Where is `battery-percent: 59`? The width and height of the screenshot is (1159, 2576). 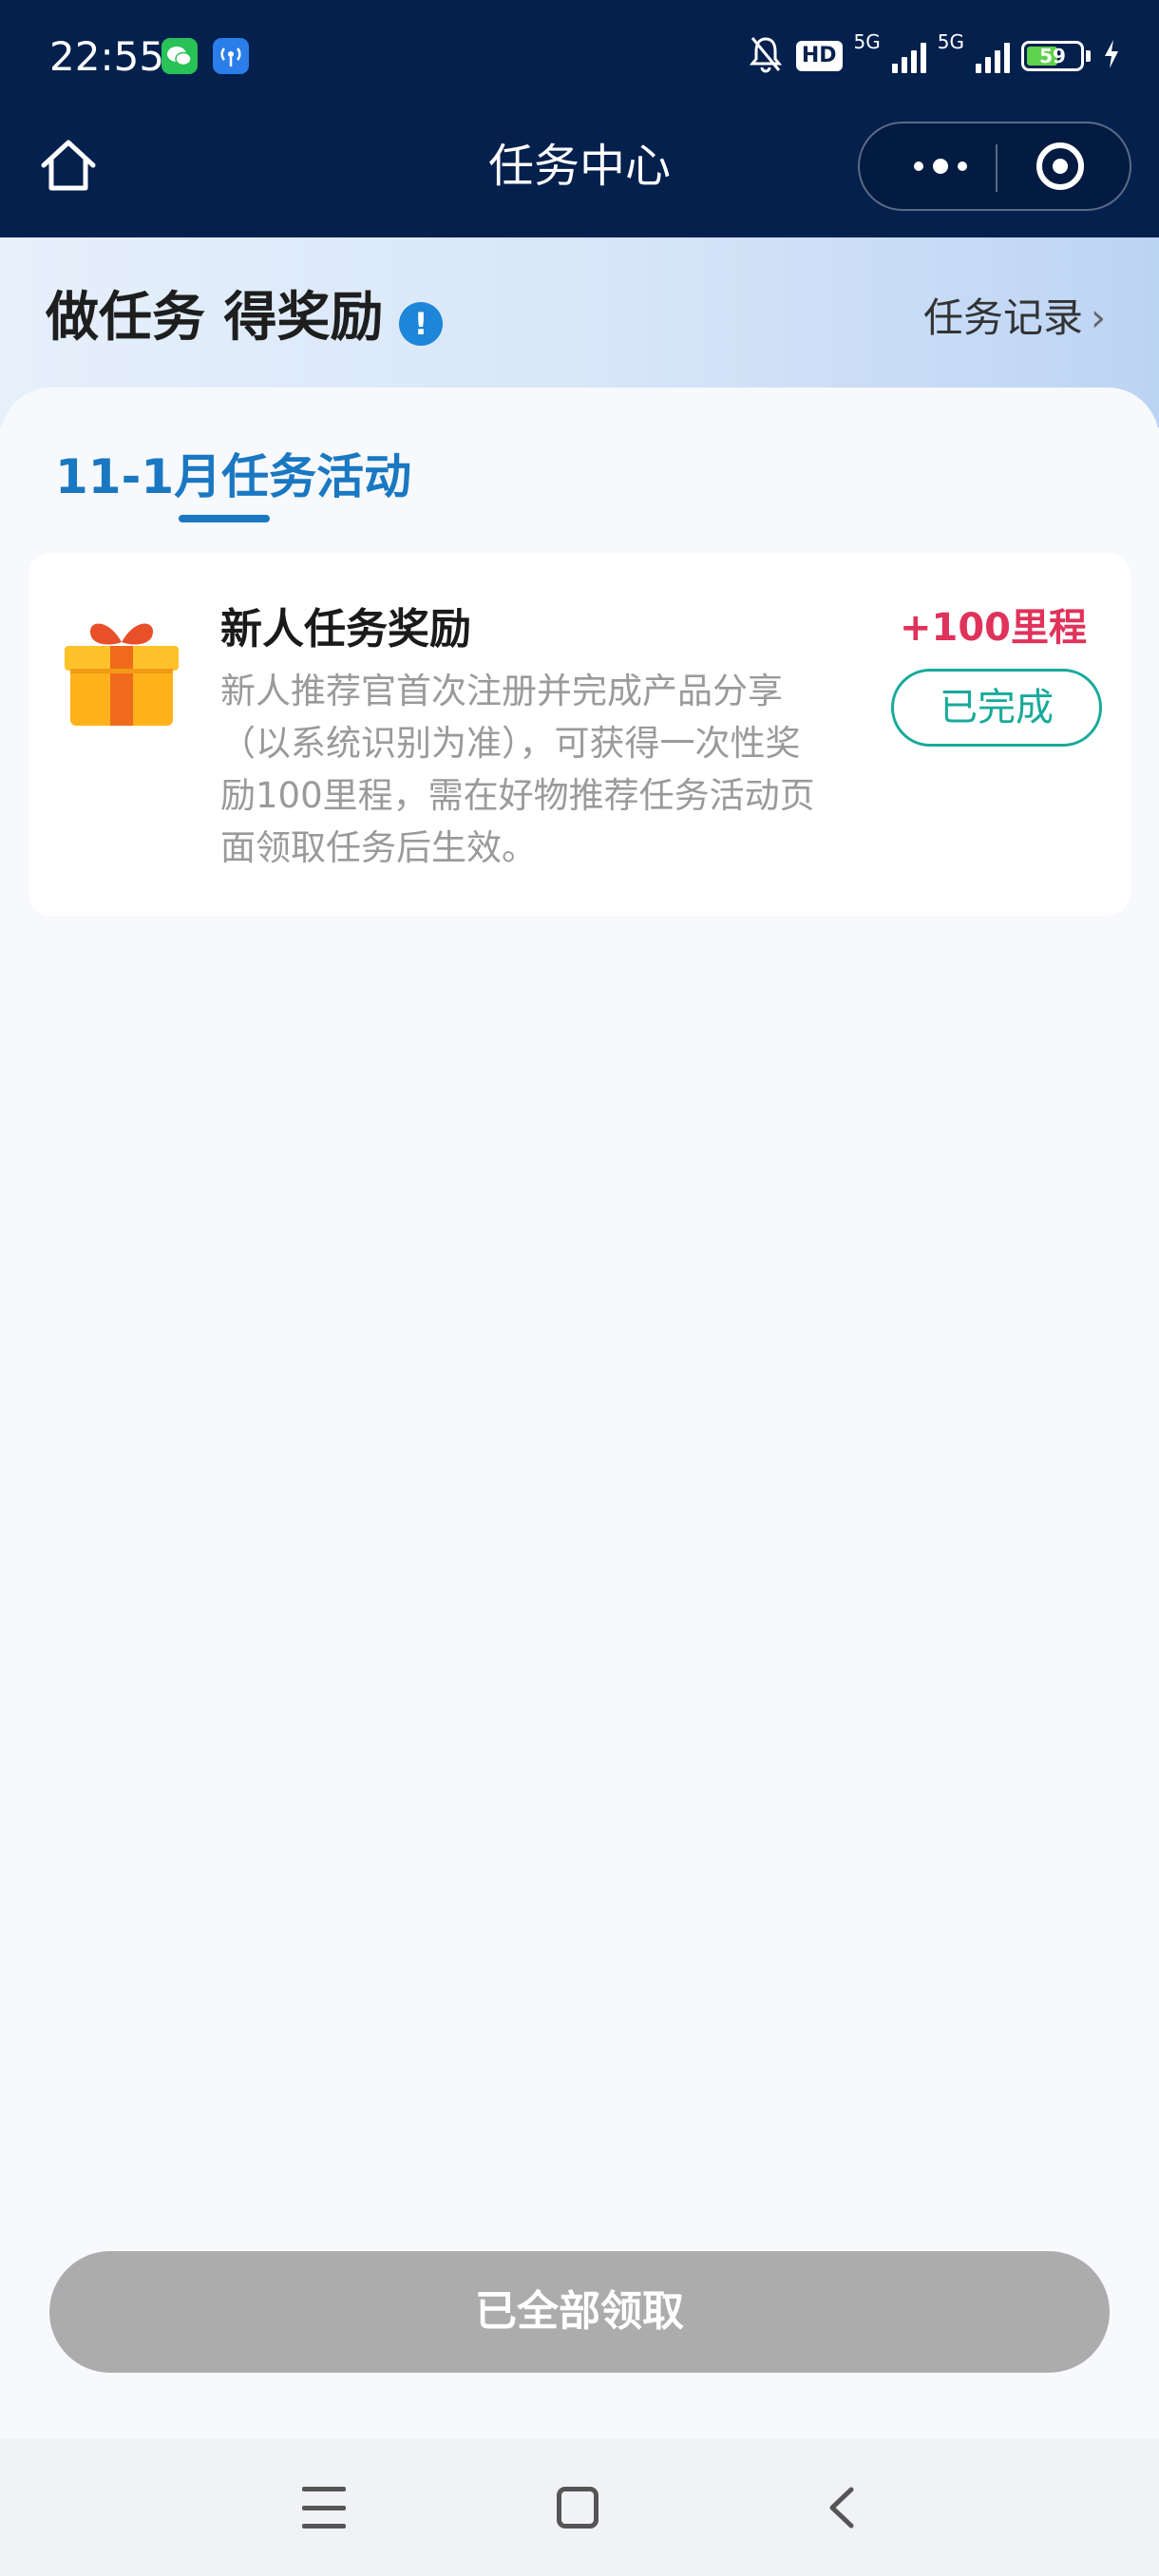
battery-percent: 59 is located at coordinates (1052, 56).